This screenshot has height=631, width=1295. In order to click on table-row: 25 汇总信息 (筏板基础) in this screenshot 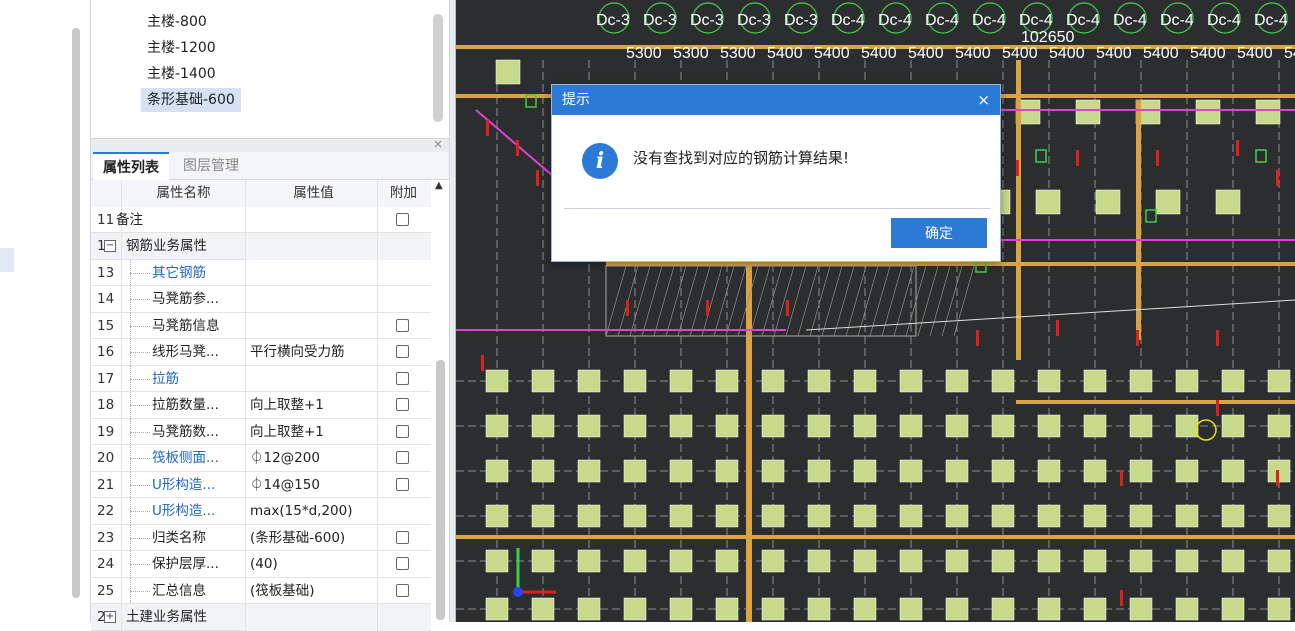, I will do `click(261, 591)`.